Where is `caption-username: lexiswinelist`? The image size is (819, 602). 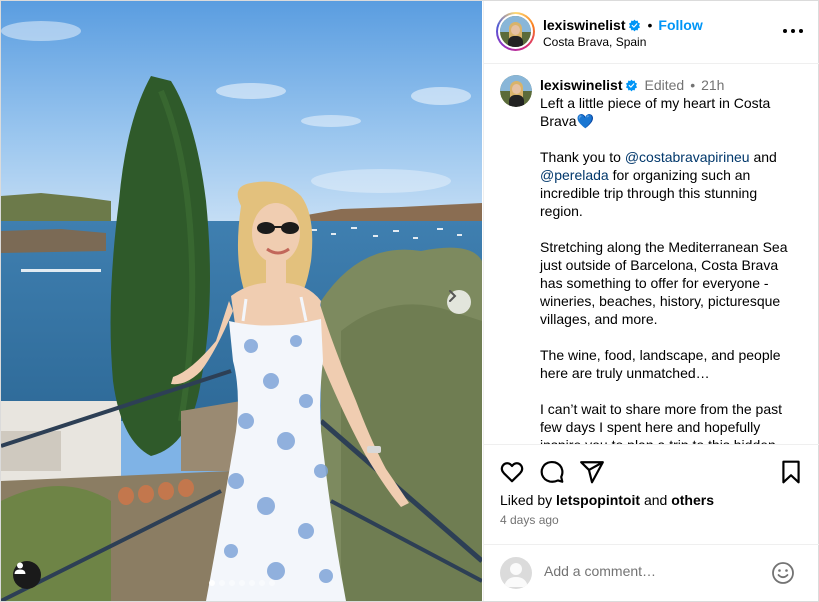 caption-username: lexiswinelist is located at coordinates (581, 85).